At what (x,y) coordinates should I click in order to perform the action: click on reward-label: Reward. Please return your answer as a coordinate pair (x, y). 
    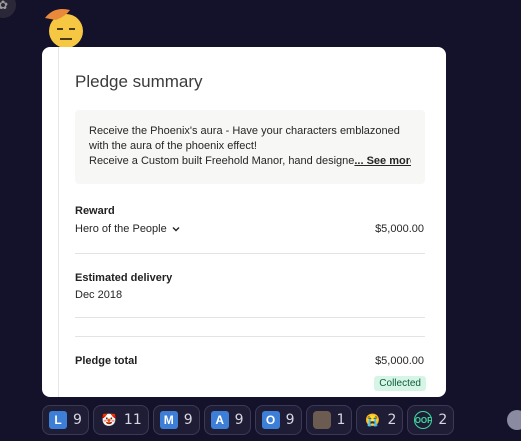
    Looking at the image, I should click on (95, 211).